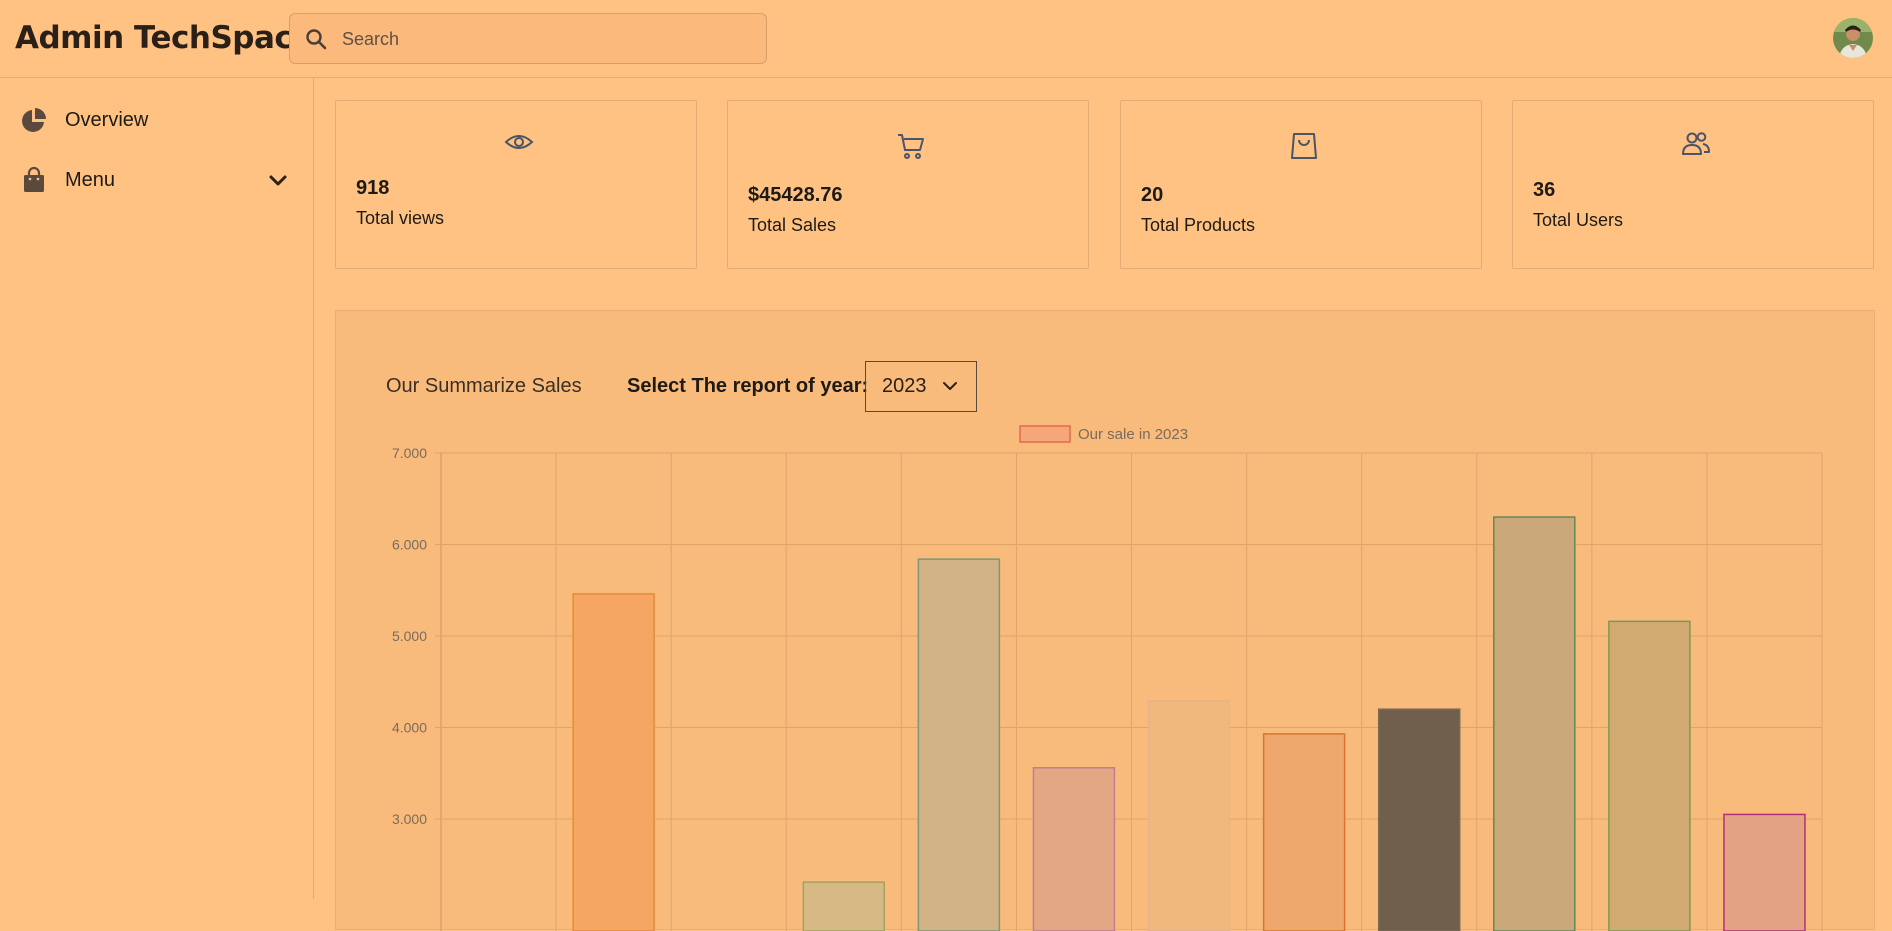 The height and width of the screenshot is (931, 1892). I want to click on y-tick-label: 5.000, so click(409, 636).